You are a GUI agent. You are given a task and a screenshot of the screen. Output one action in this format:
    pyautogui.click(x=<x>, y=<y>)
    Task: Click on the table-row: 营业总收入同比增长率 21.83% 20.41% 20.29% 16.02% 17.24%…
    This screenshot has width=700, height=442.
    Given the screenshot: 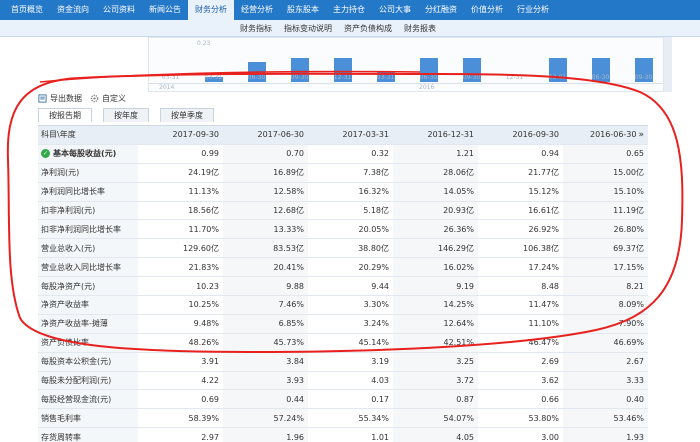 What is the action you would take?
    pyautogui.click(x=343, y=267)
    